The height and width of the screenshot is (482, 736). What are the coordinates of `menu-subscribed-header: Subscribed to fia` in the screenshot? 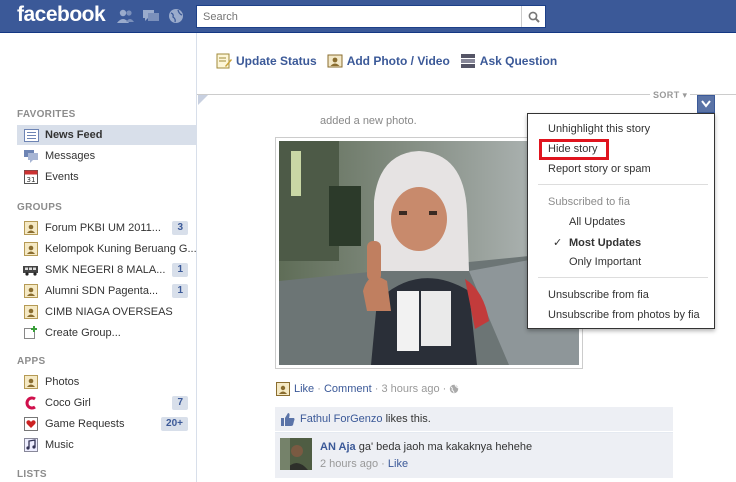 It's located at (589, 202).